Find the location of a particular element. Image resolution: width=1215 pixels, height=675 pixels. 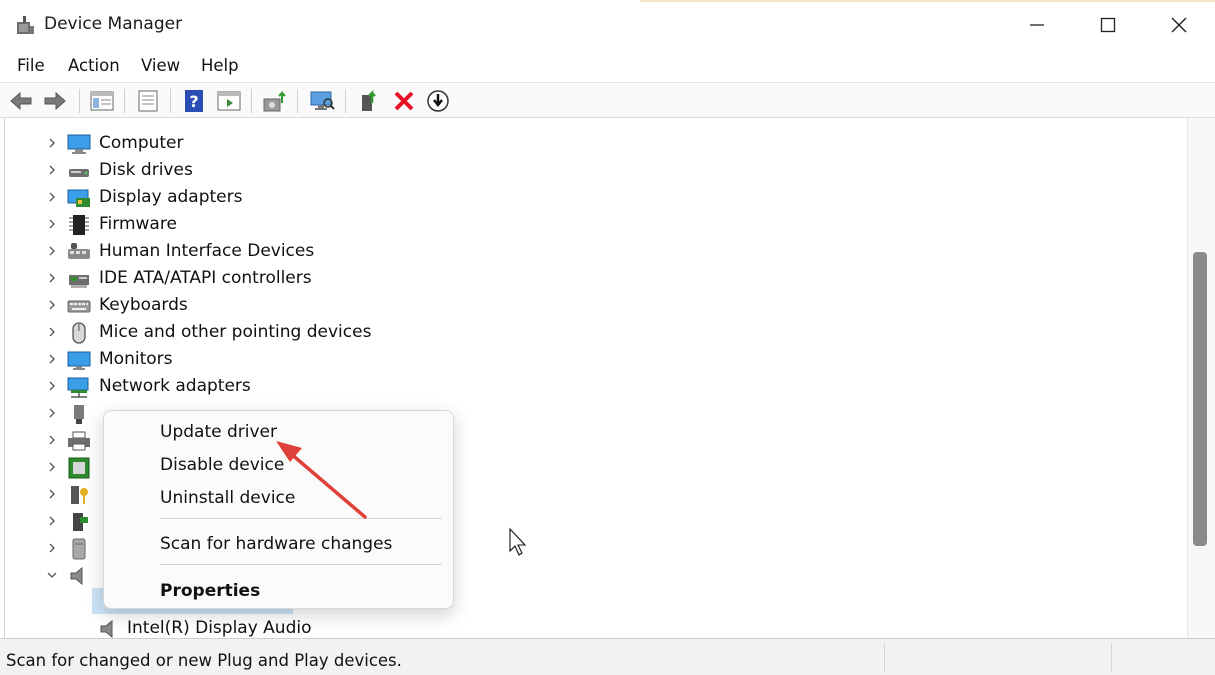

firmware-icon is located at coordinates (79, 225).